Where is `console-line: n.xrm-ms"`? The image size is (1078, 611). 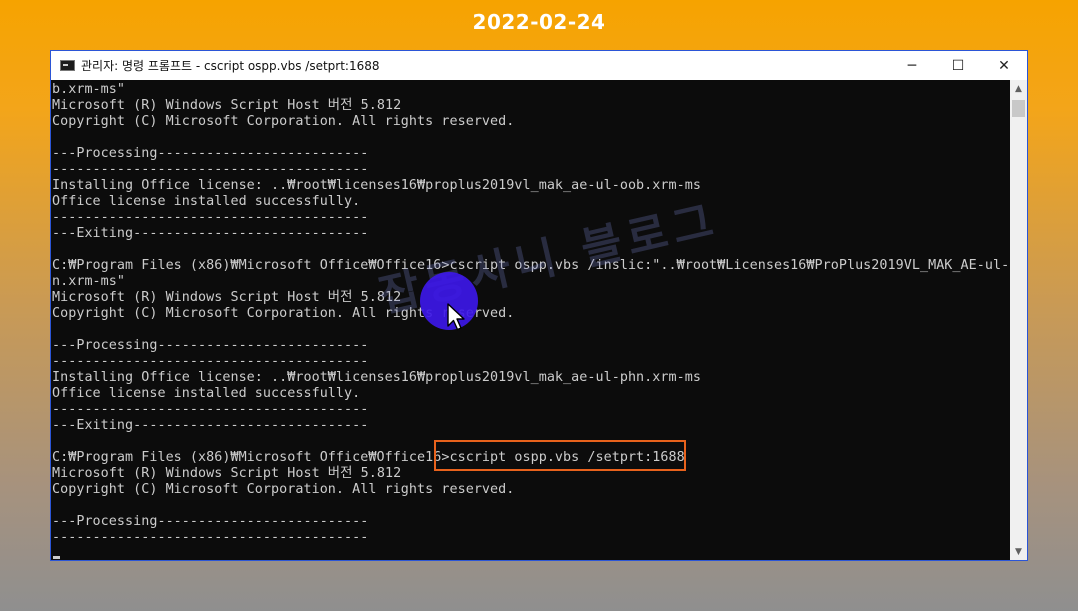
console-line: n.xrm-ms" is located at coordinates (89, 281).